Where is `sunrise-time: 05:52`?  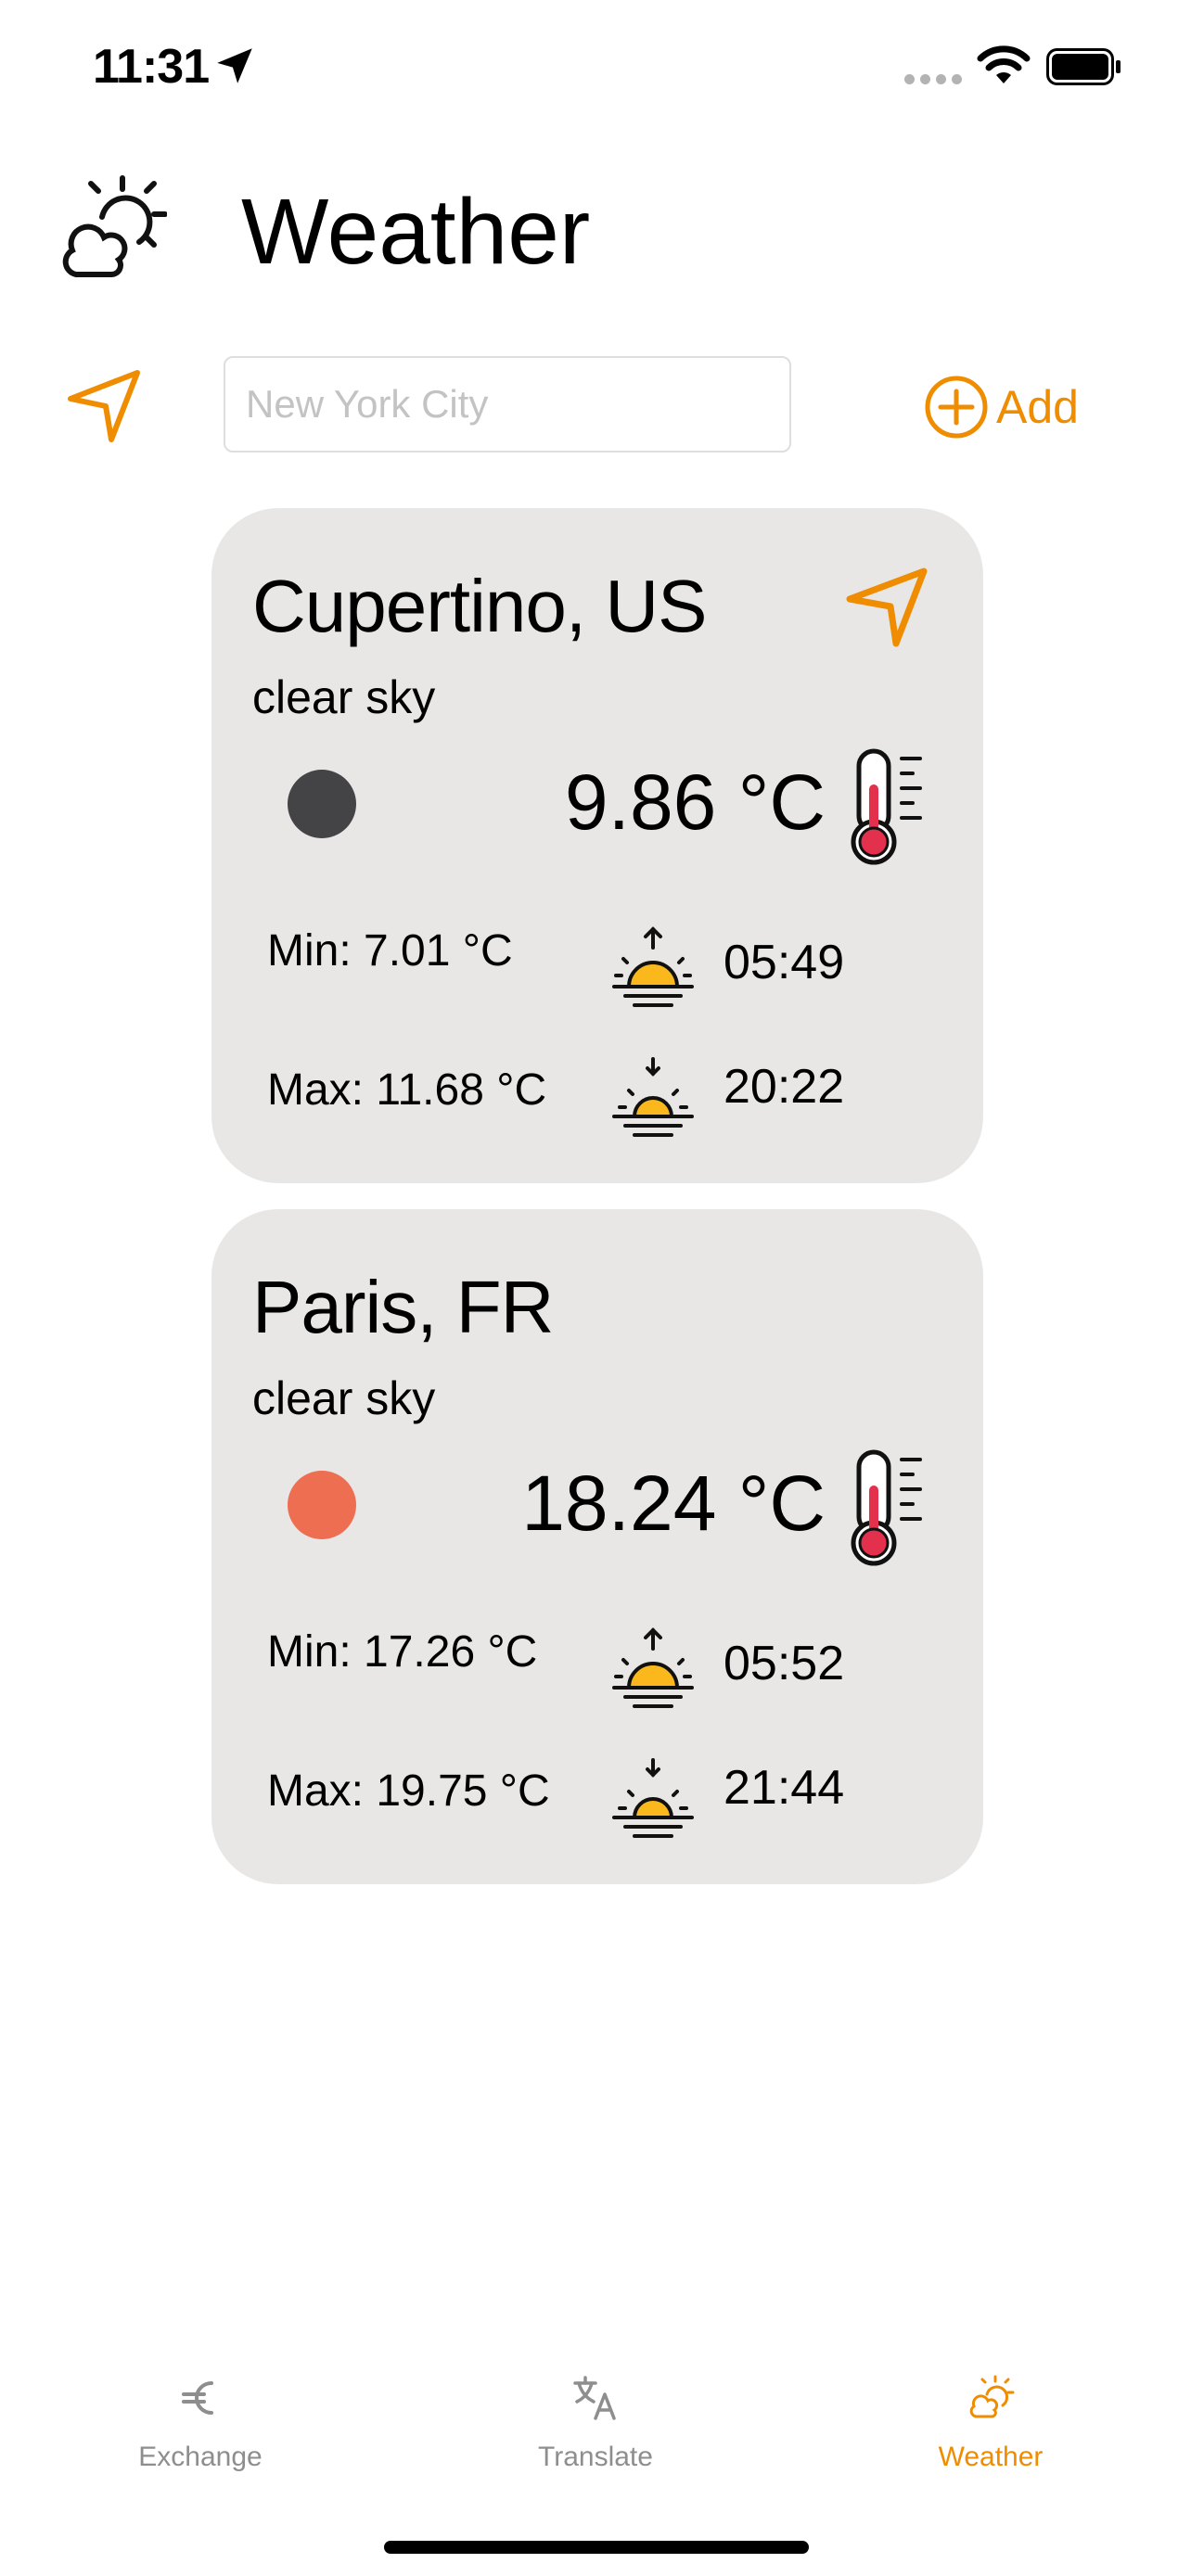 sunrise-time: 05:52 is located at coordinates (784, 1664).